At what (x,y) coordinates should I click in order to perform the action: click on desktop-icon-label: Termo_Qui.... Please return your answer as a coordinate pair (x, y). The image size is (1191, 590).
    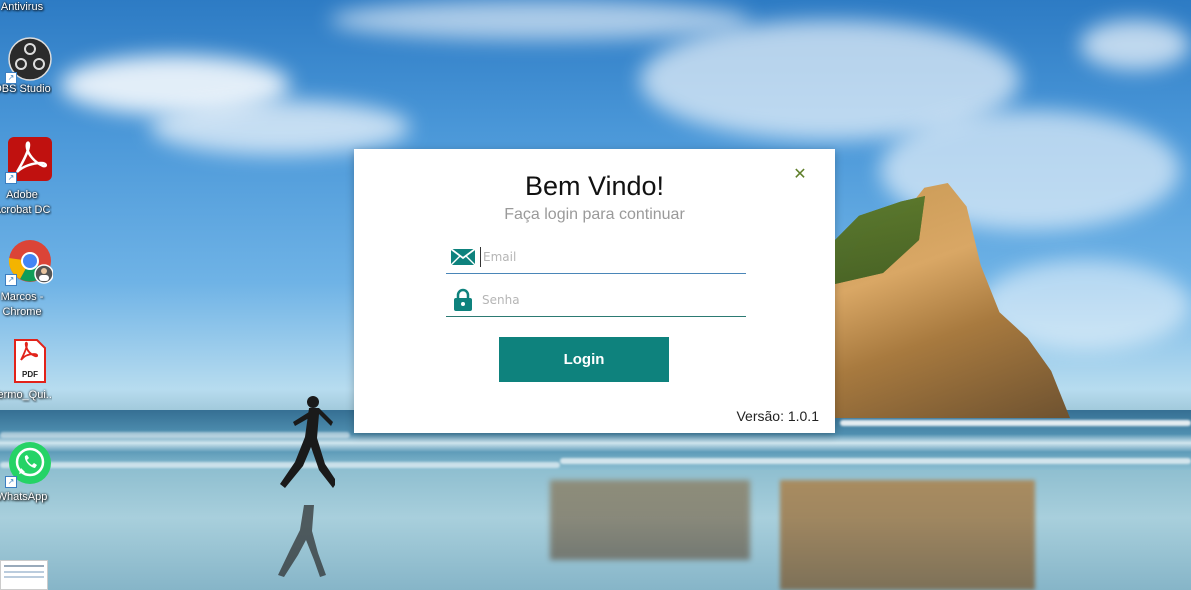
    Looking at the image, I should click on (26, 395).